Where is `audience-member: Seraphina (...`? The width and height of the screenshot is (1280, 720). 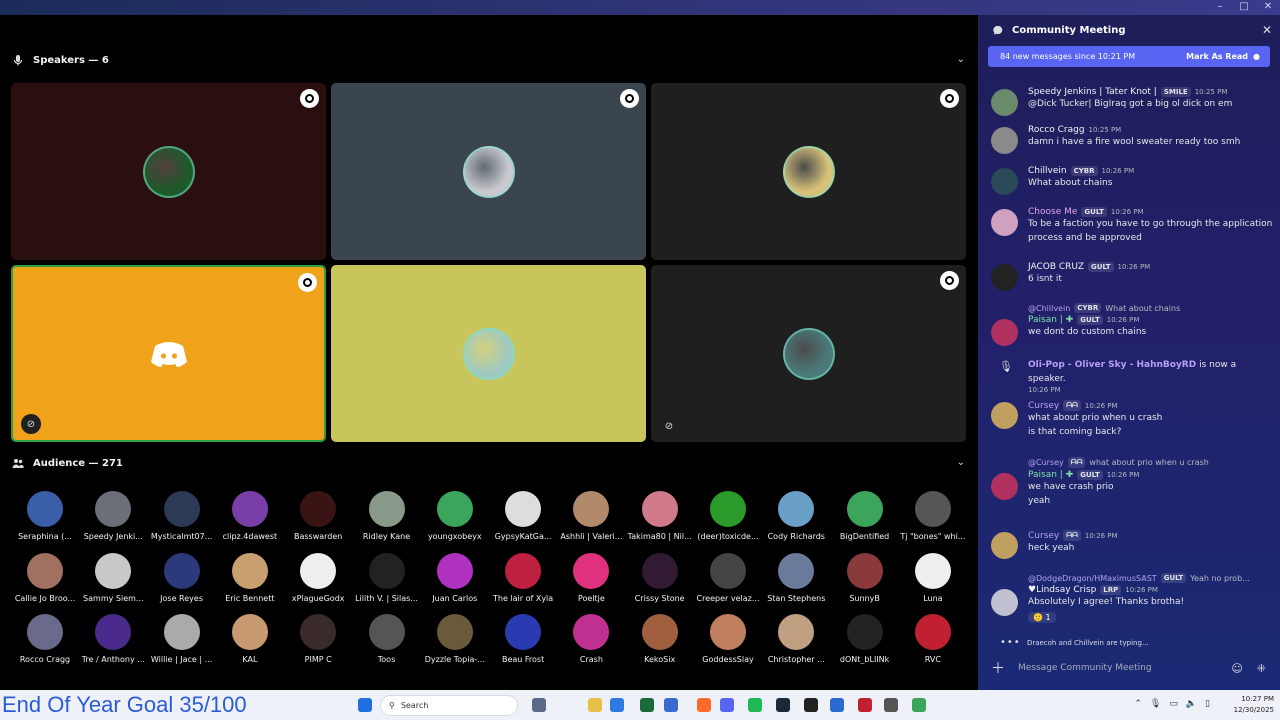
audience-member: Seraphina (... is located at coordinates (45, 516).